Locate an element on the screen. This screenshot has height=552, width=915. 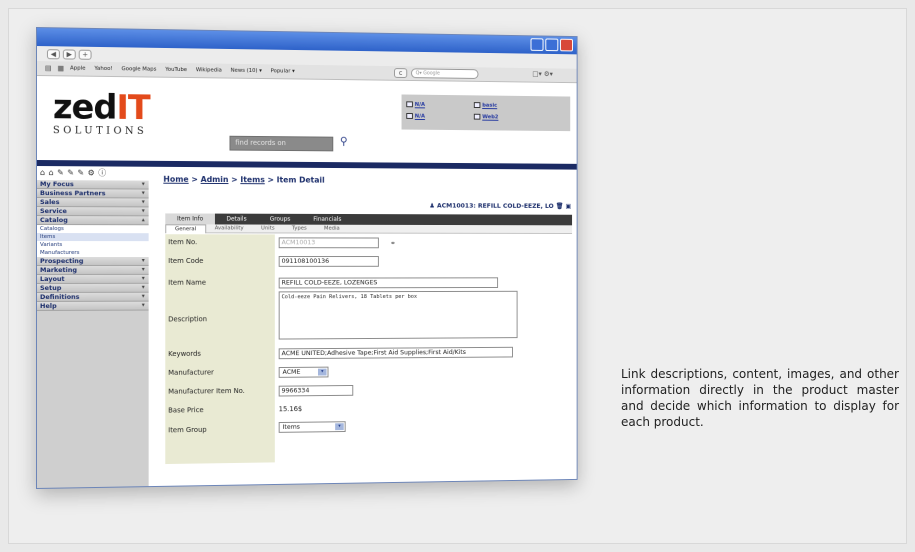
maximize-button is located at coordinates (552, 45).